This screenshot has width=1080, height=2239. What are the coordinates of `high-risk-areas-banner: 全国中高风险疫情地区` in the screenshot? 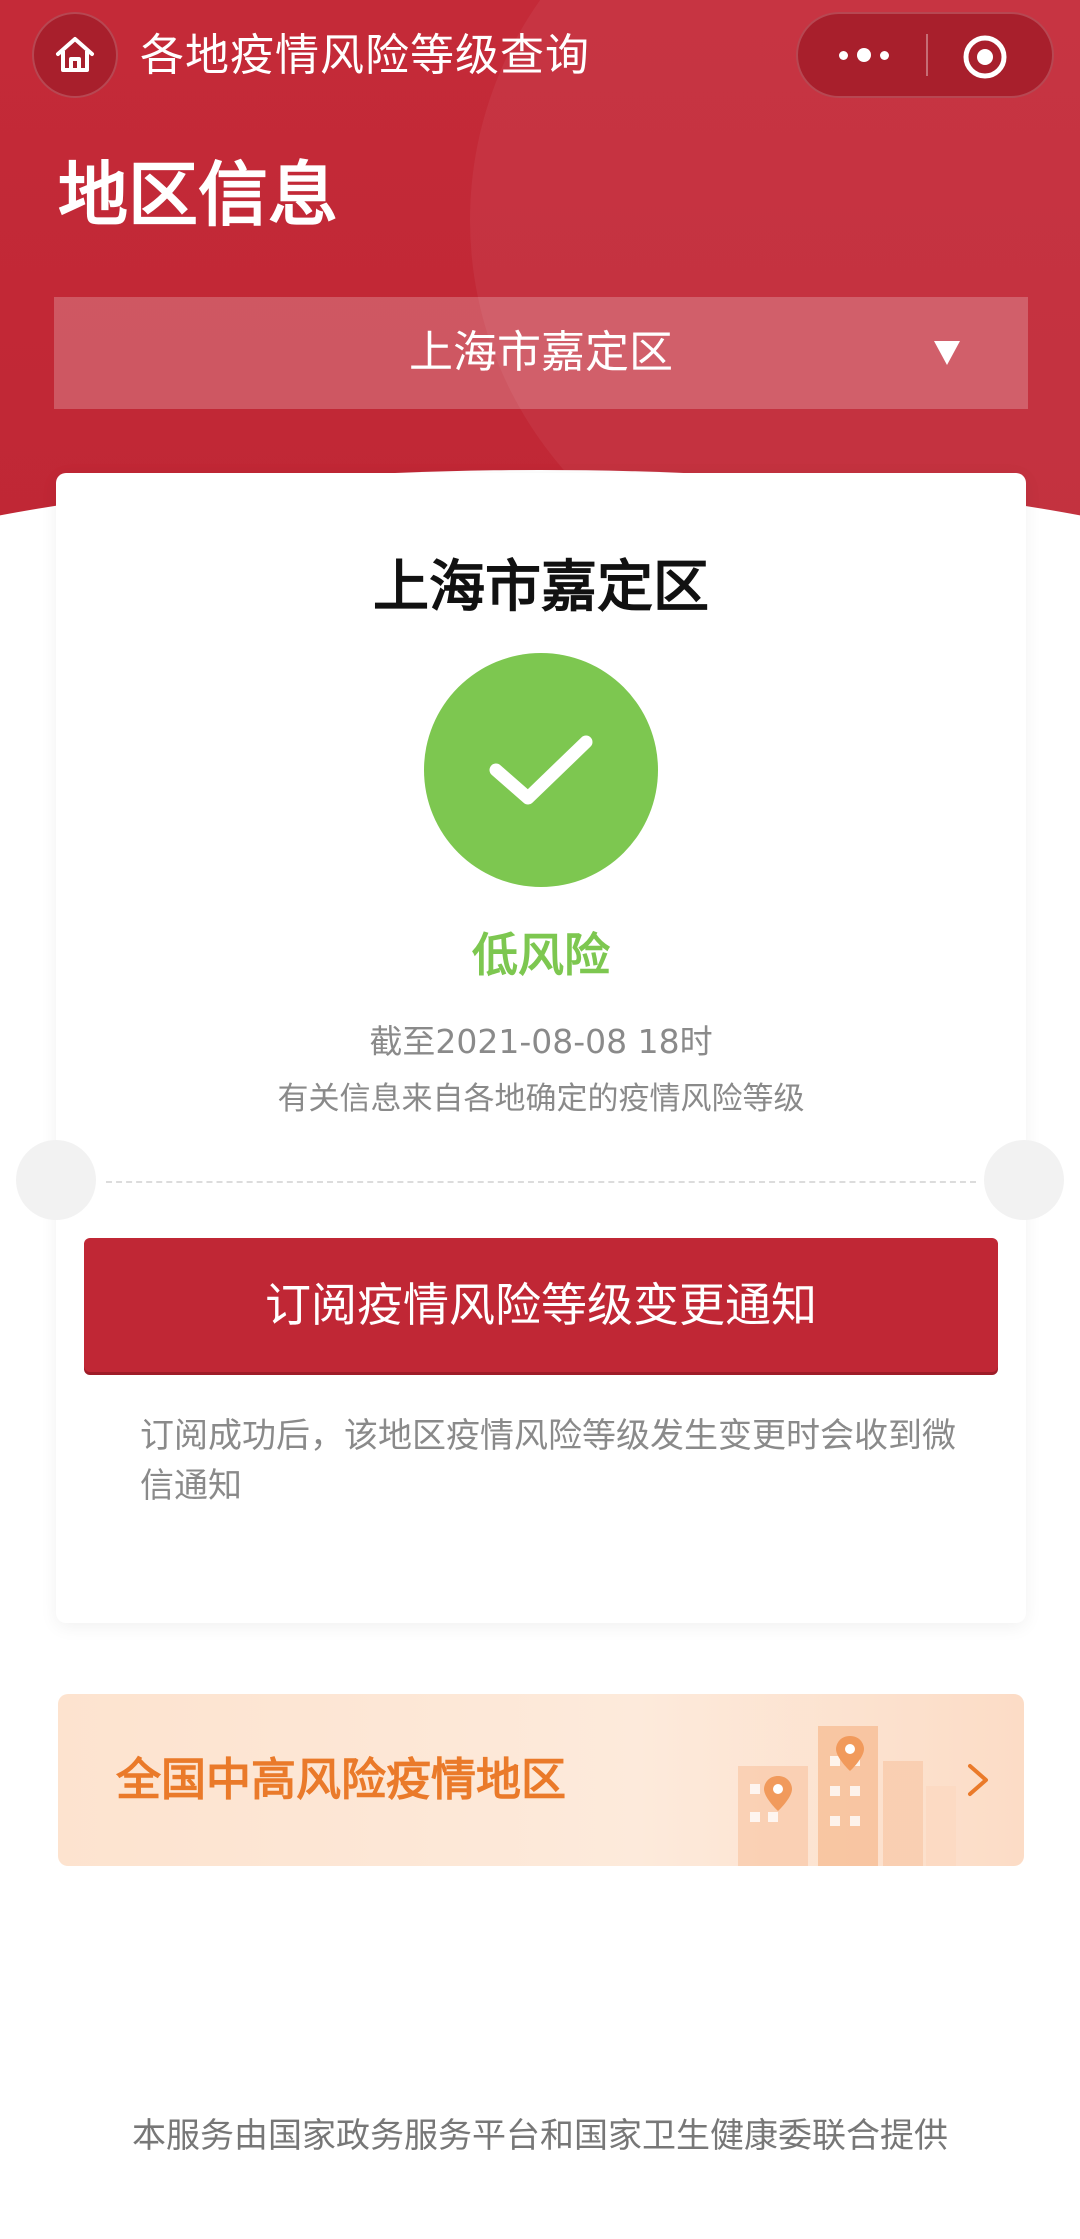 It's located at (541, 1780).